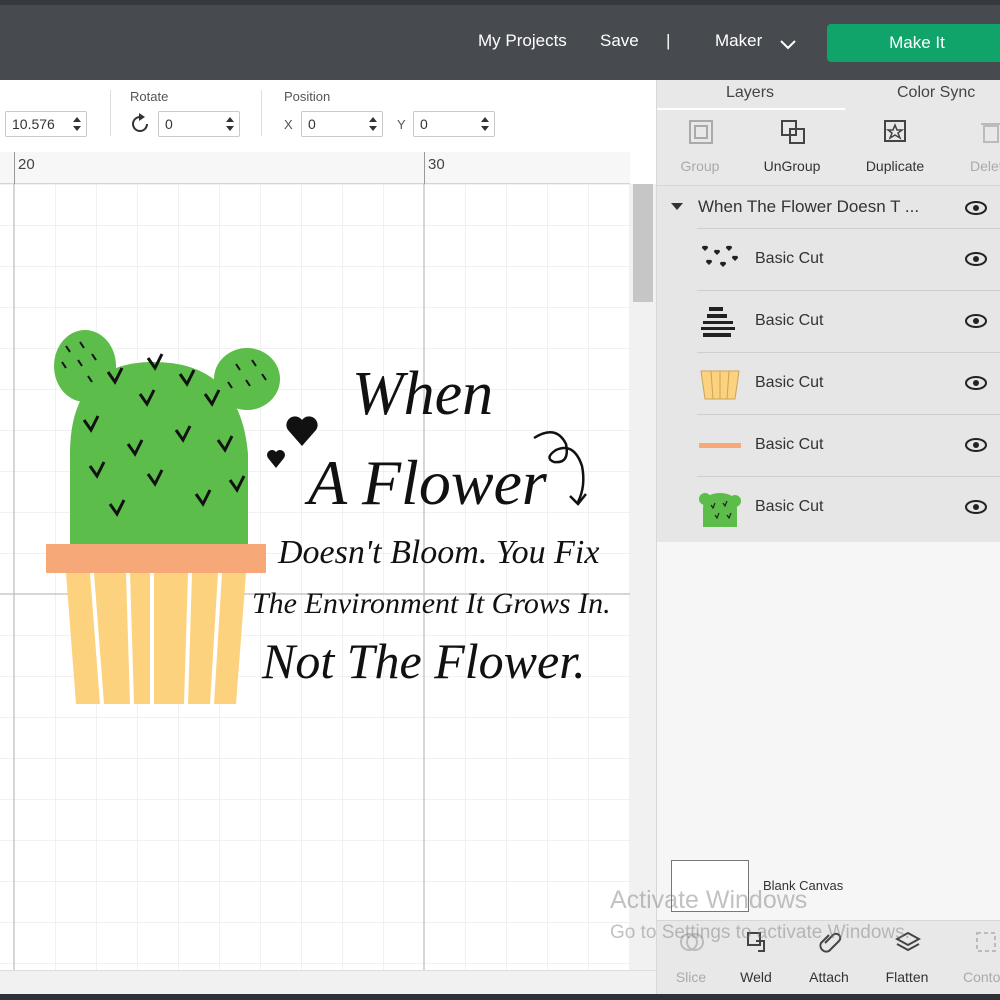  What do you see at coordinates (424, 661) in the screenshot?
I see `quote-line-not-the-flower: Not The Flower.` at bounding box center [424, 661].